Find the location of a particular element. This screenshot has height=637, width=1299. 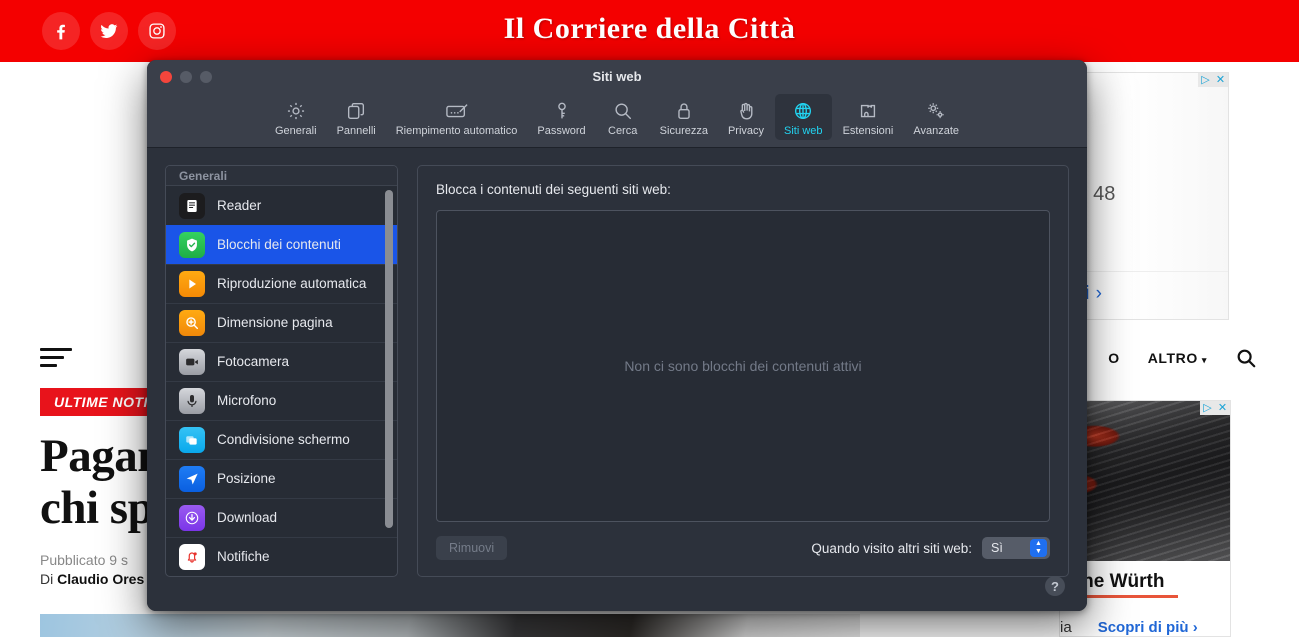

sidebar-item-microfono: Microfono is located at coordinates (281, 400).